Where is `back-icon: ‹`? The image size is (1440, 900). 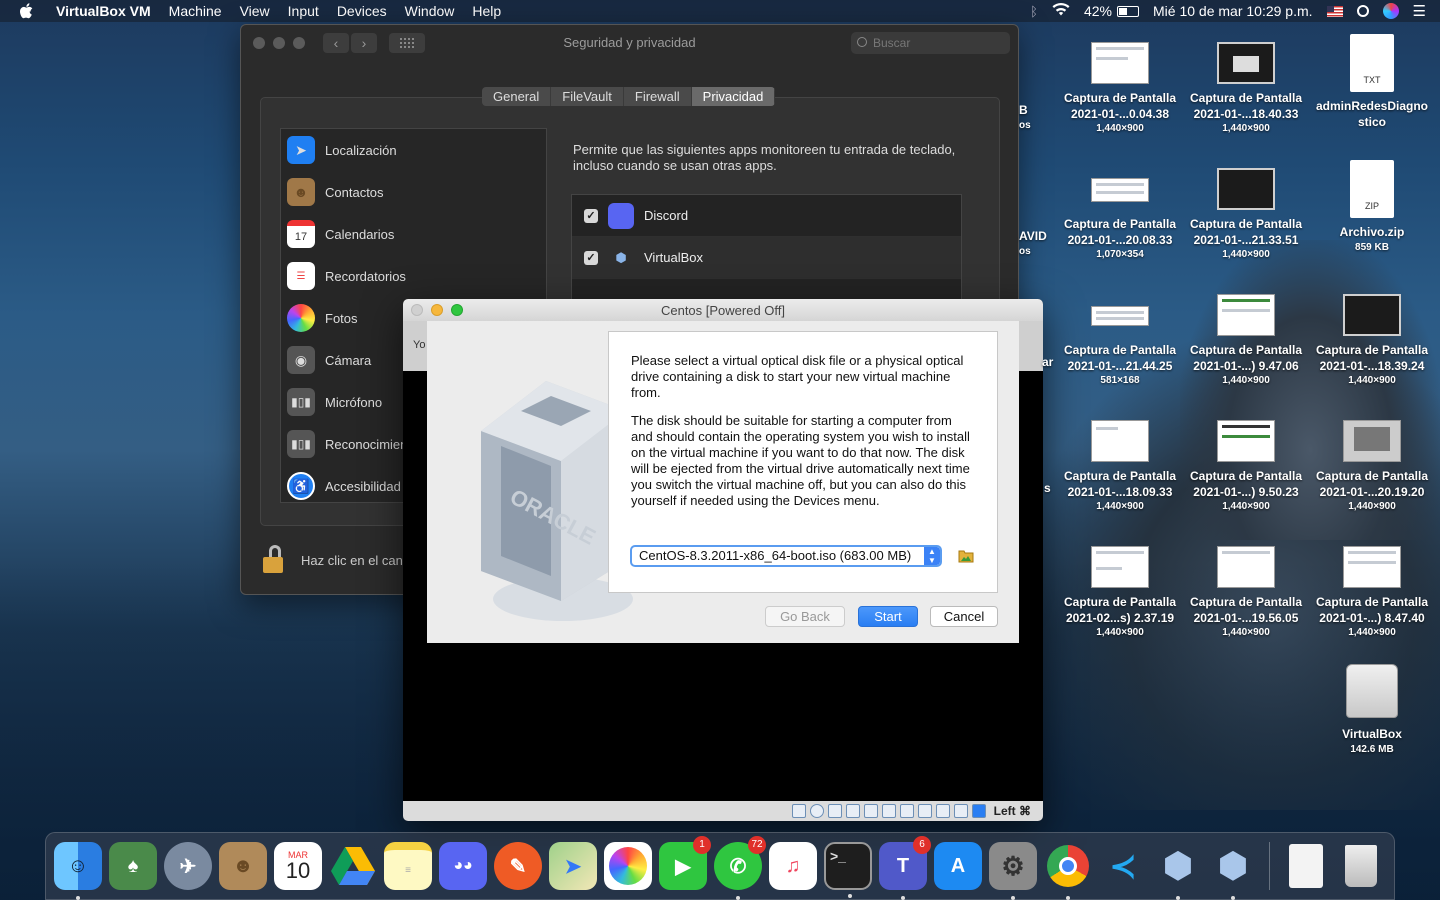
back-icon: ‹ is located at coordinates (336, 43).